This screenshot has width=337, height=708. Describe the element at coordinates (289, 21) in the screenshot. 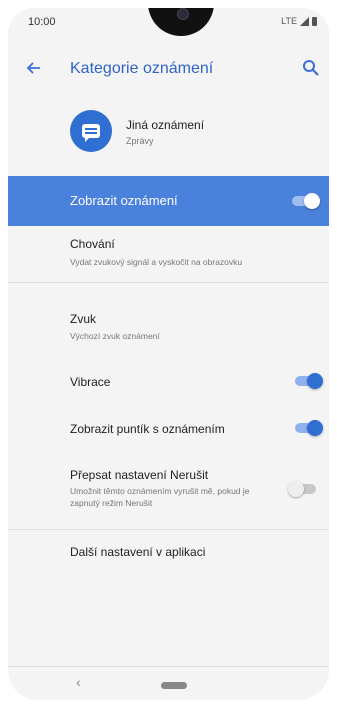

I see `network-label: LTE` at that location.